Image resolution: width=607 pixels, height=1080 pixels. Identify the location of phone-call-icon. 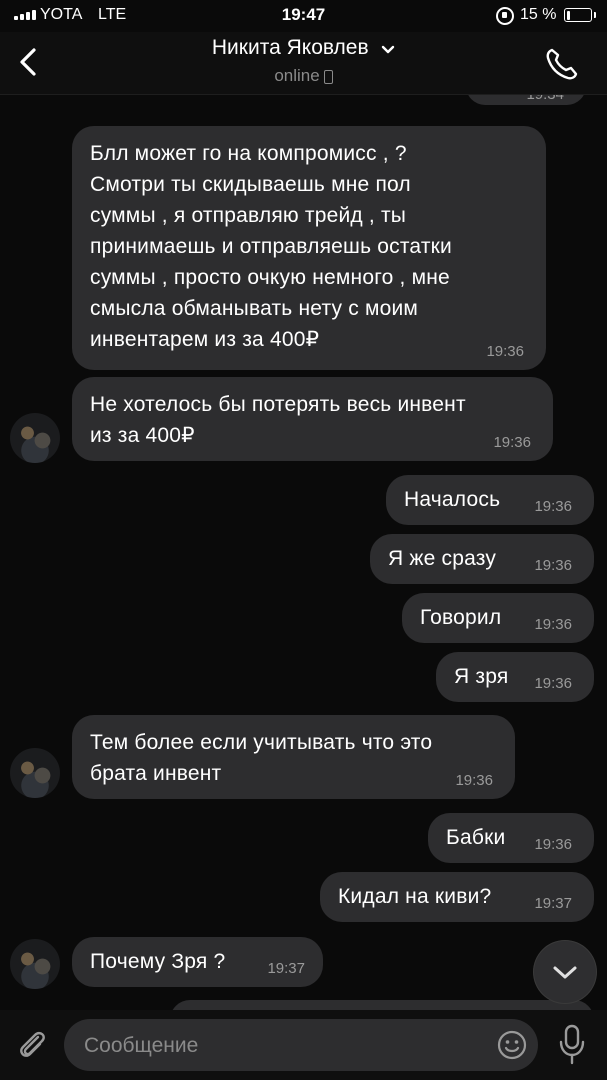
(562, 64).